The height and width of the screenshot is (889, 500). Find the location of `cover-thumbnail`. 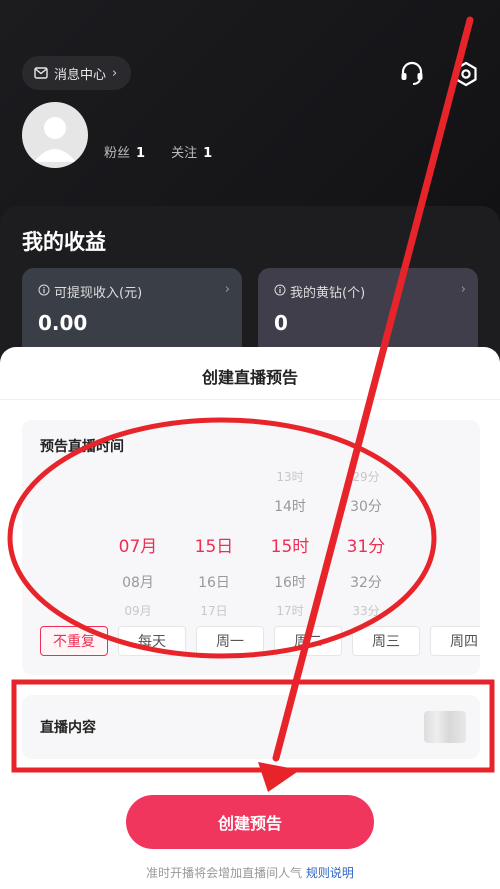

cover-thumbnail is located at coordinates (445, 727).